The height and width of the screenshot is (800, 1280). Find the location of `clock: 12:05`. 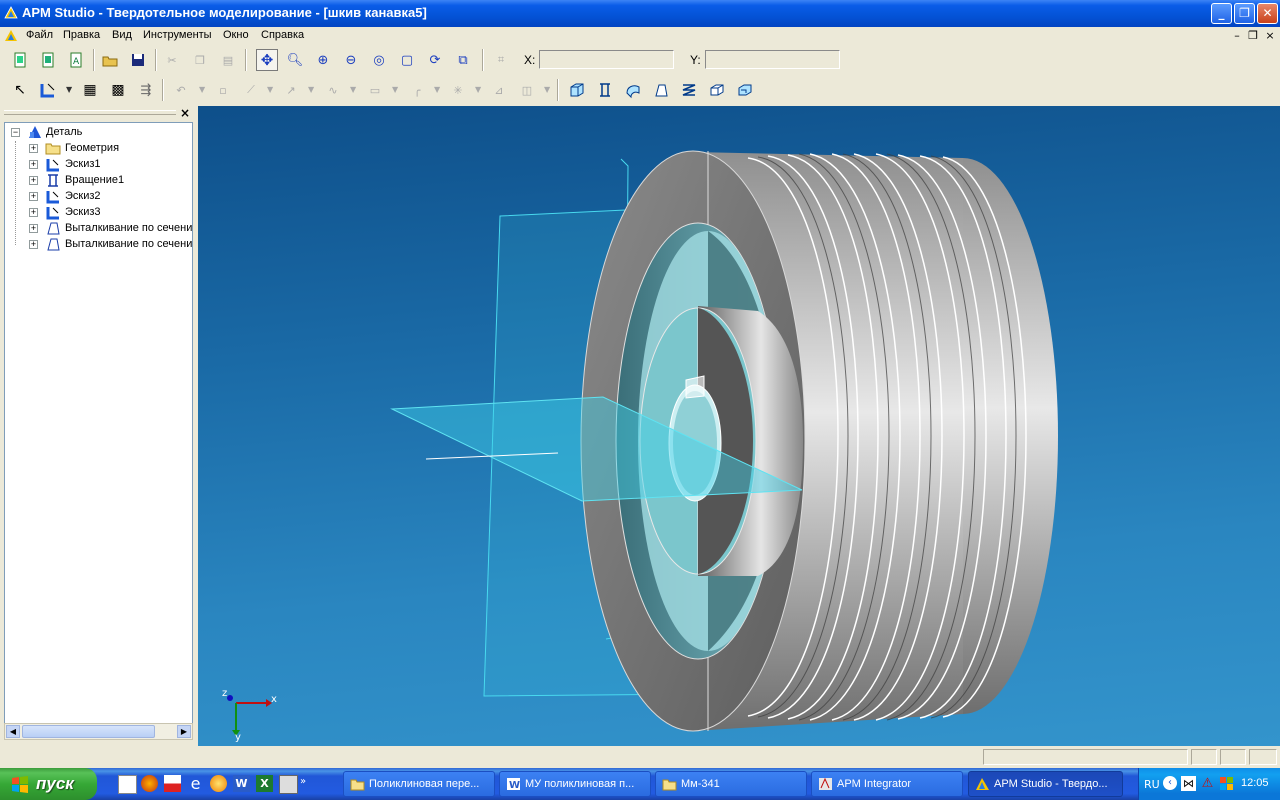

clock: 12:05 is located at coordinates (1255, 783).